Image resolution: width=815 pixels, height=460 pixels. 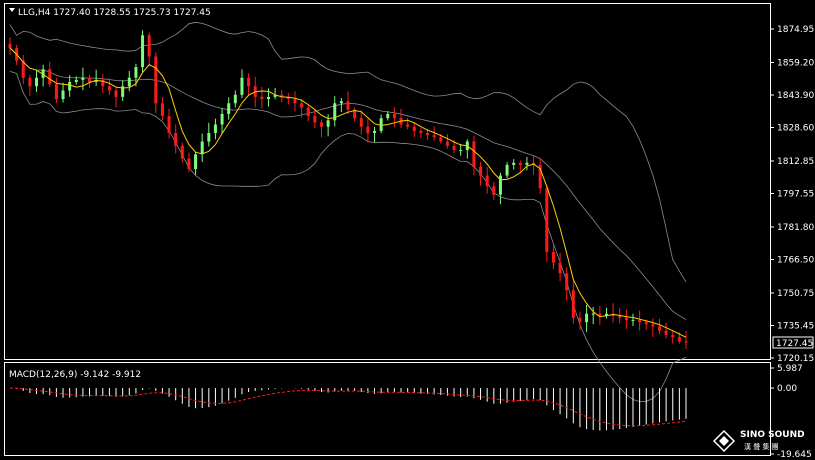 I want to click on macd-histogram, so click(x=351, y=409).